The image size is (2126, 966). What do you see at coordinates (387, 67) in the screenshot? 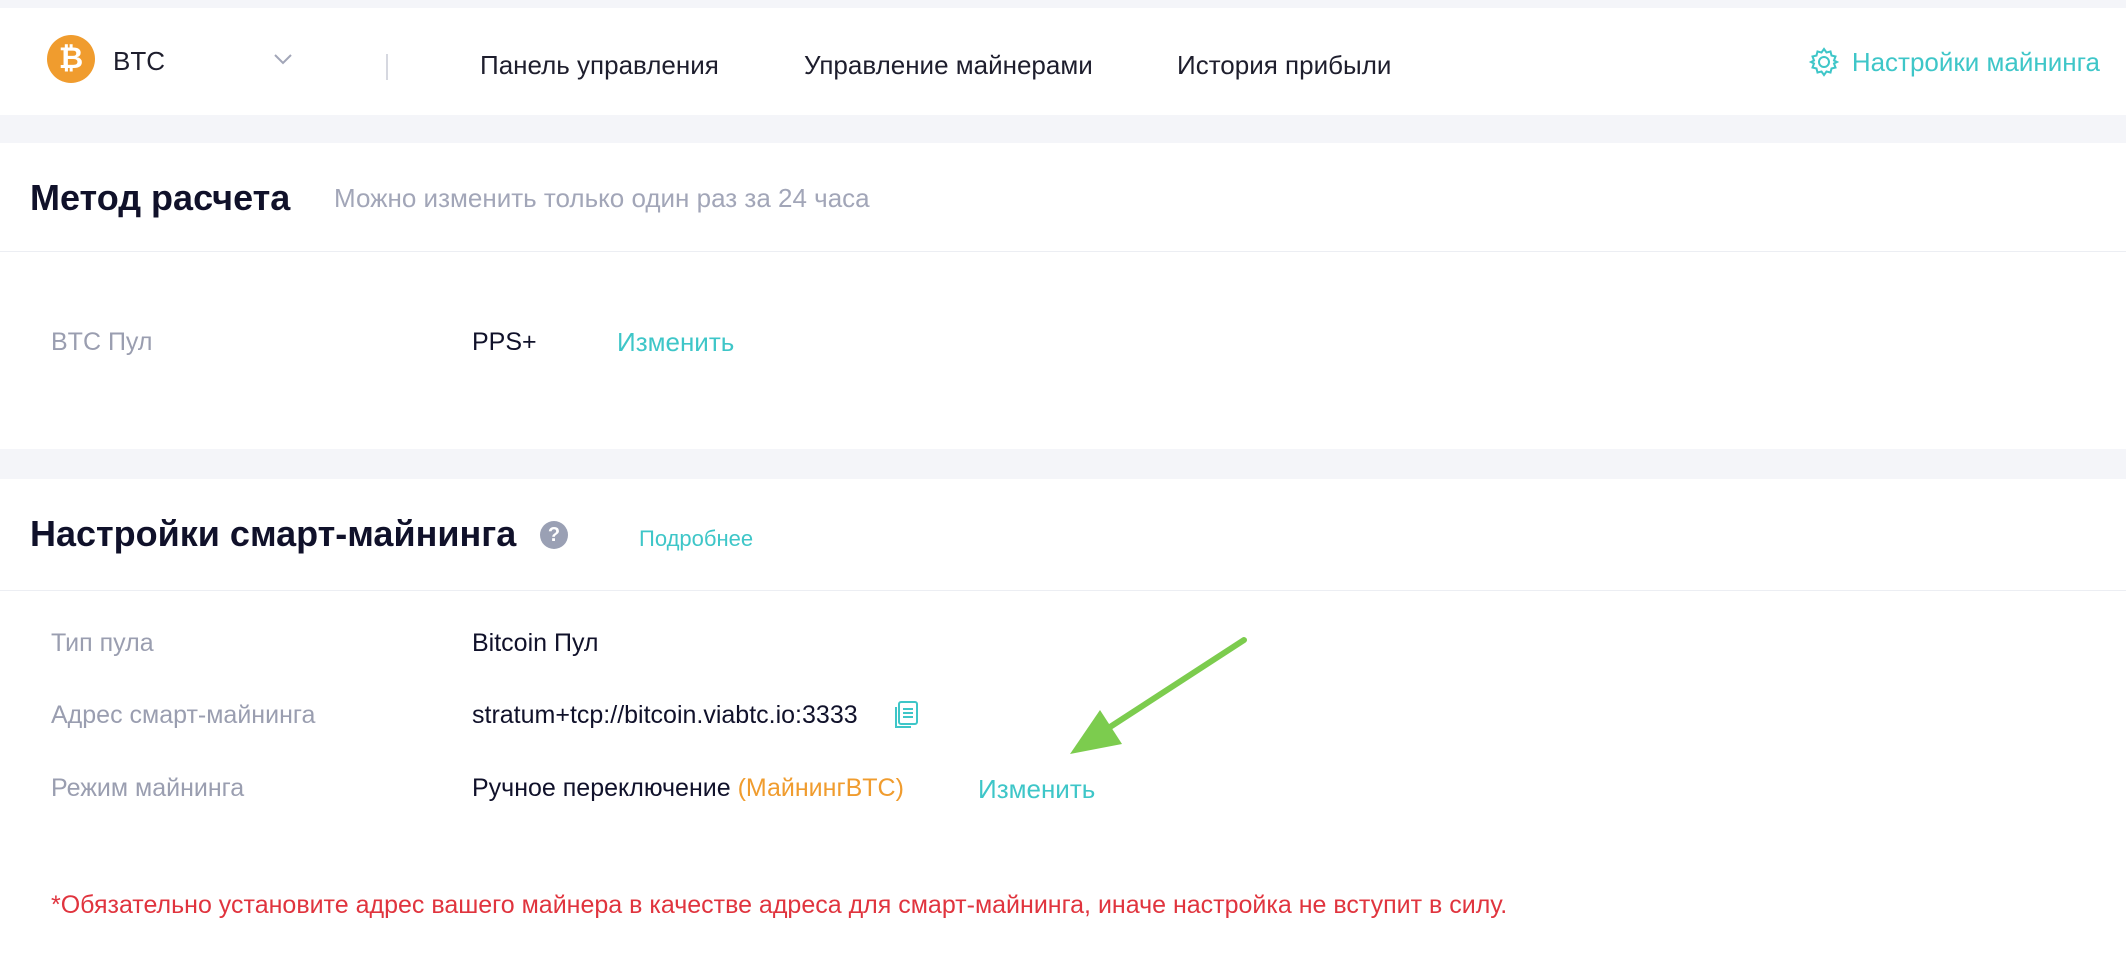
I see `nav-divider` at bounding box center [387, 67].